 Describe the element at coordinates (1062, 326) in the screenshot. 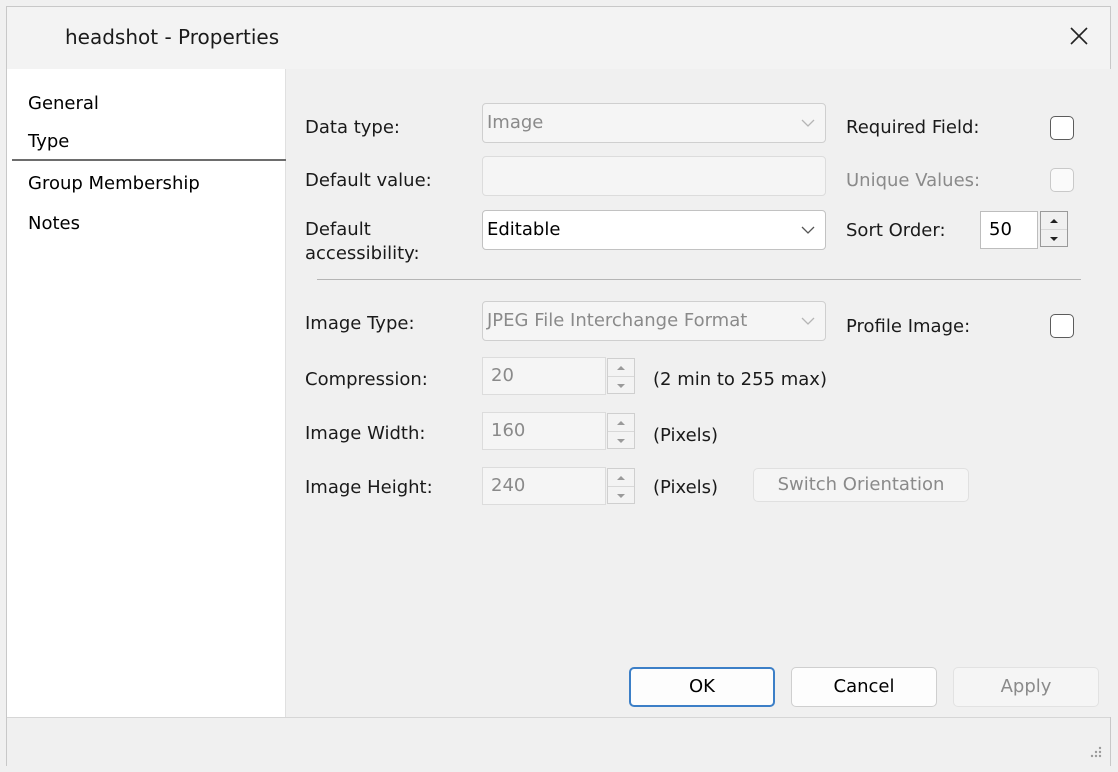

I see `profile-image-checkbox` at that location.